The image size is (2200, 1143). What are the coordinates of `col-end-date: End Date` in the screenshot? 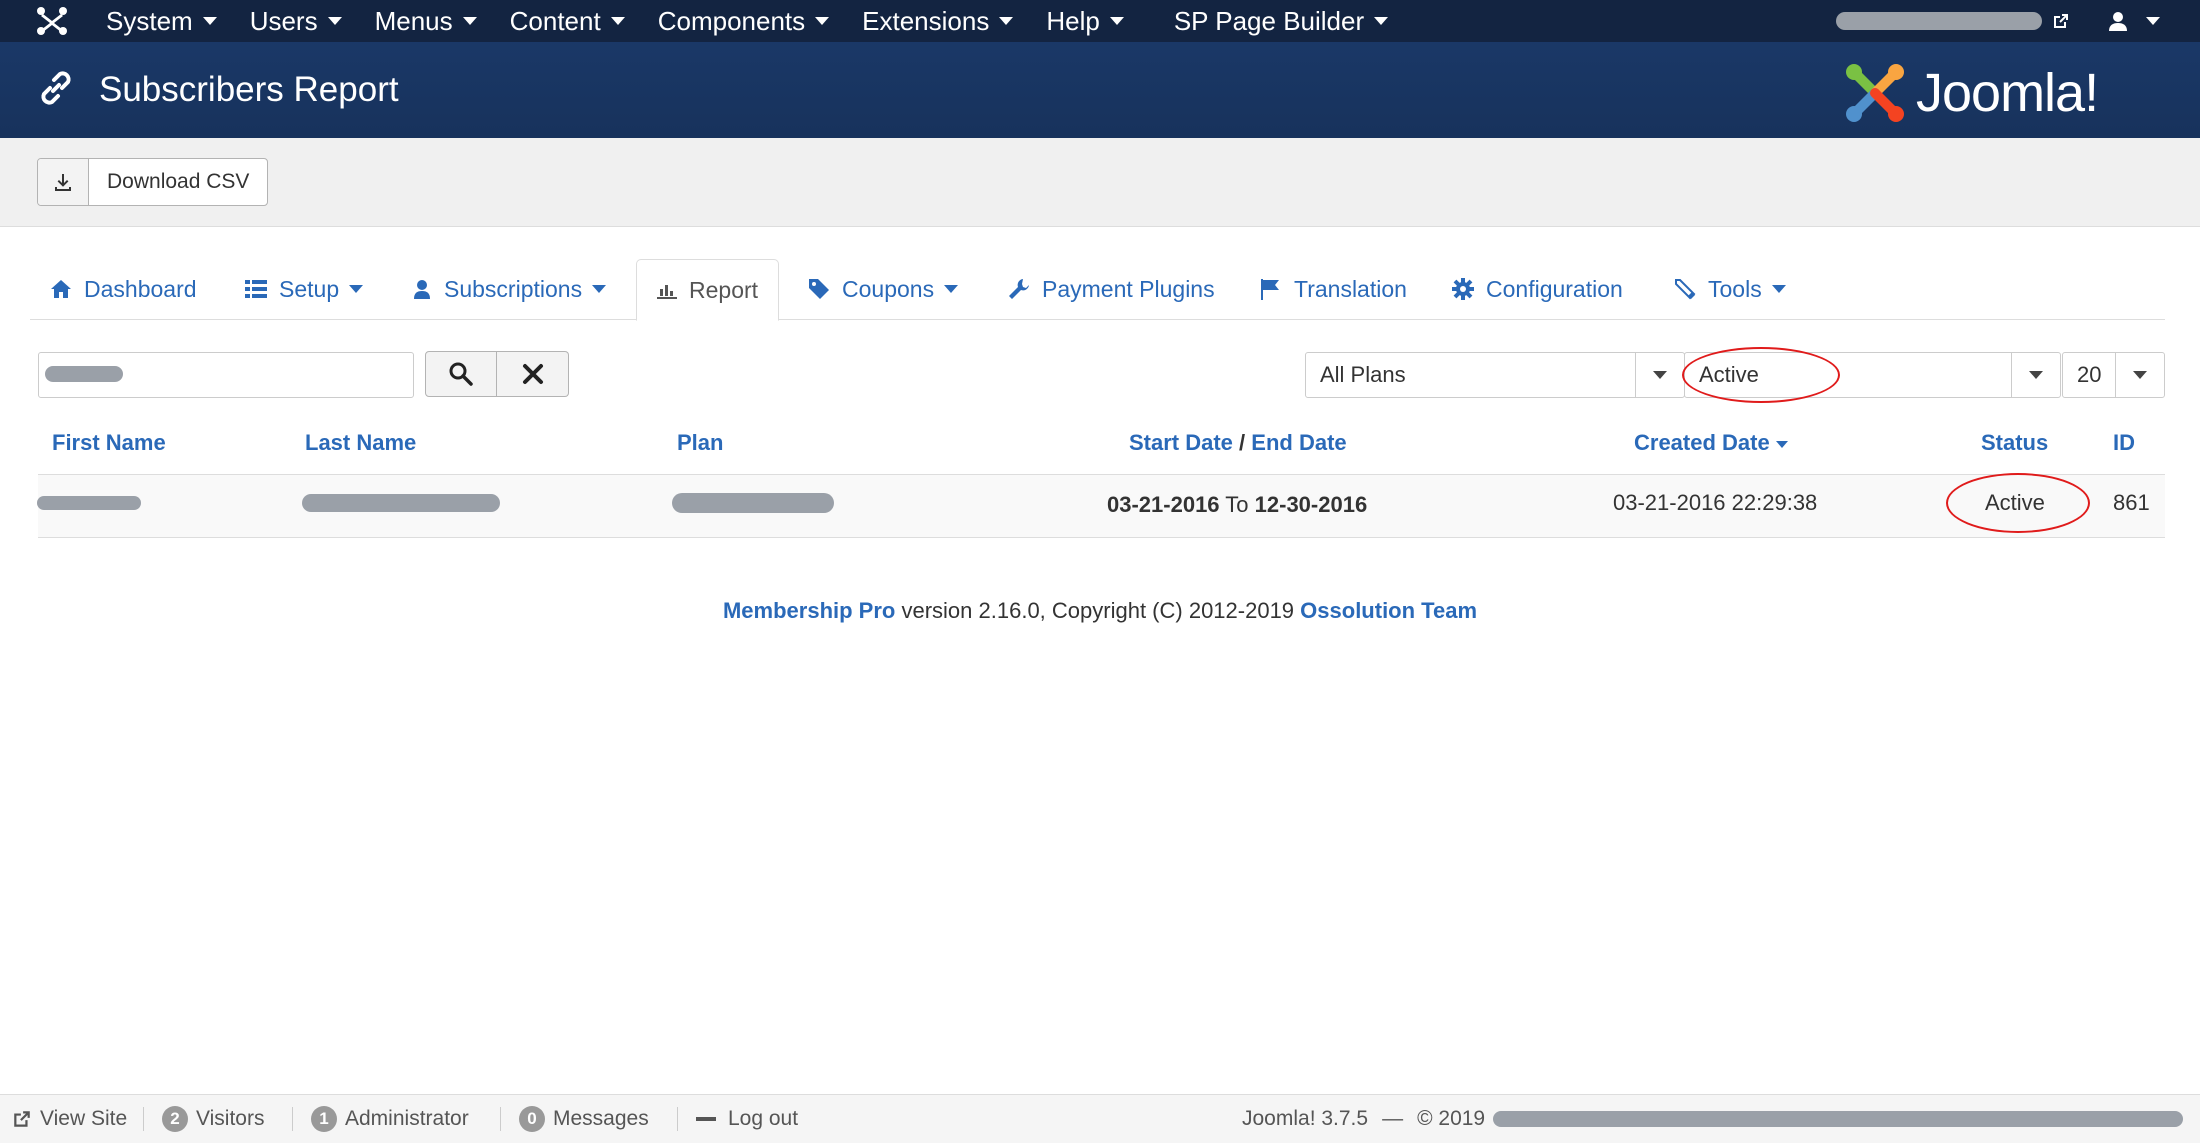 It's located at (1298, 442).